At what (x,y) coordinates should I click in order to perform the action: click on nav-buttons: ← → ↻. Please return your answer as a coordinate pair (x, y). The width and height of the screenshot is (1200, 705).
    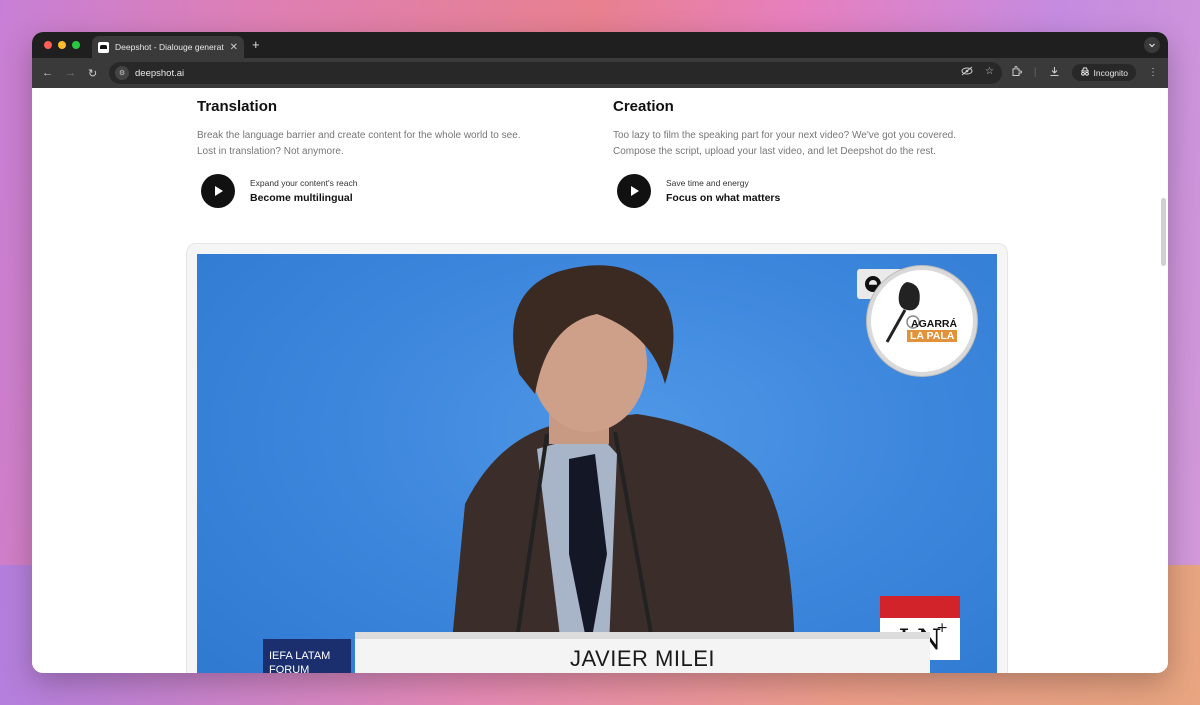
    Looking at the image, I should click on (69, 73).